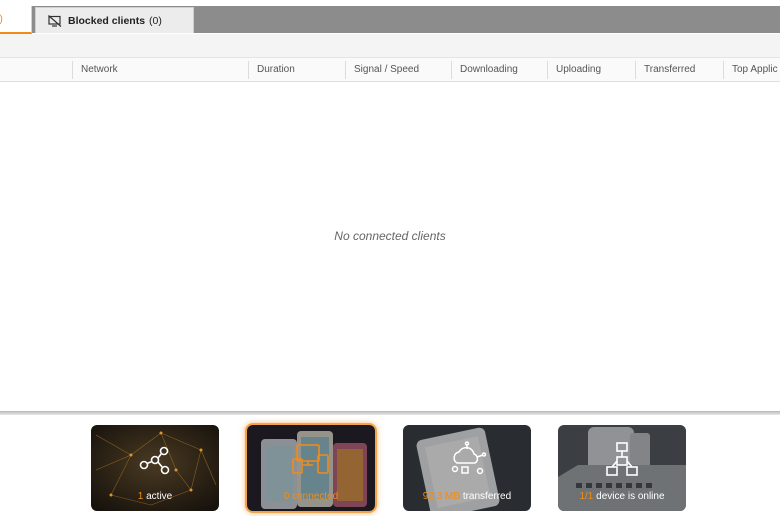 The image size is (780, 516). What do you see at coordinates (16, 20) in the screenshot?
I see `tab-clients: 0)` at bounding box center [16, 20].